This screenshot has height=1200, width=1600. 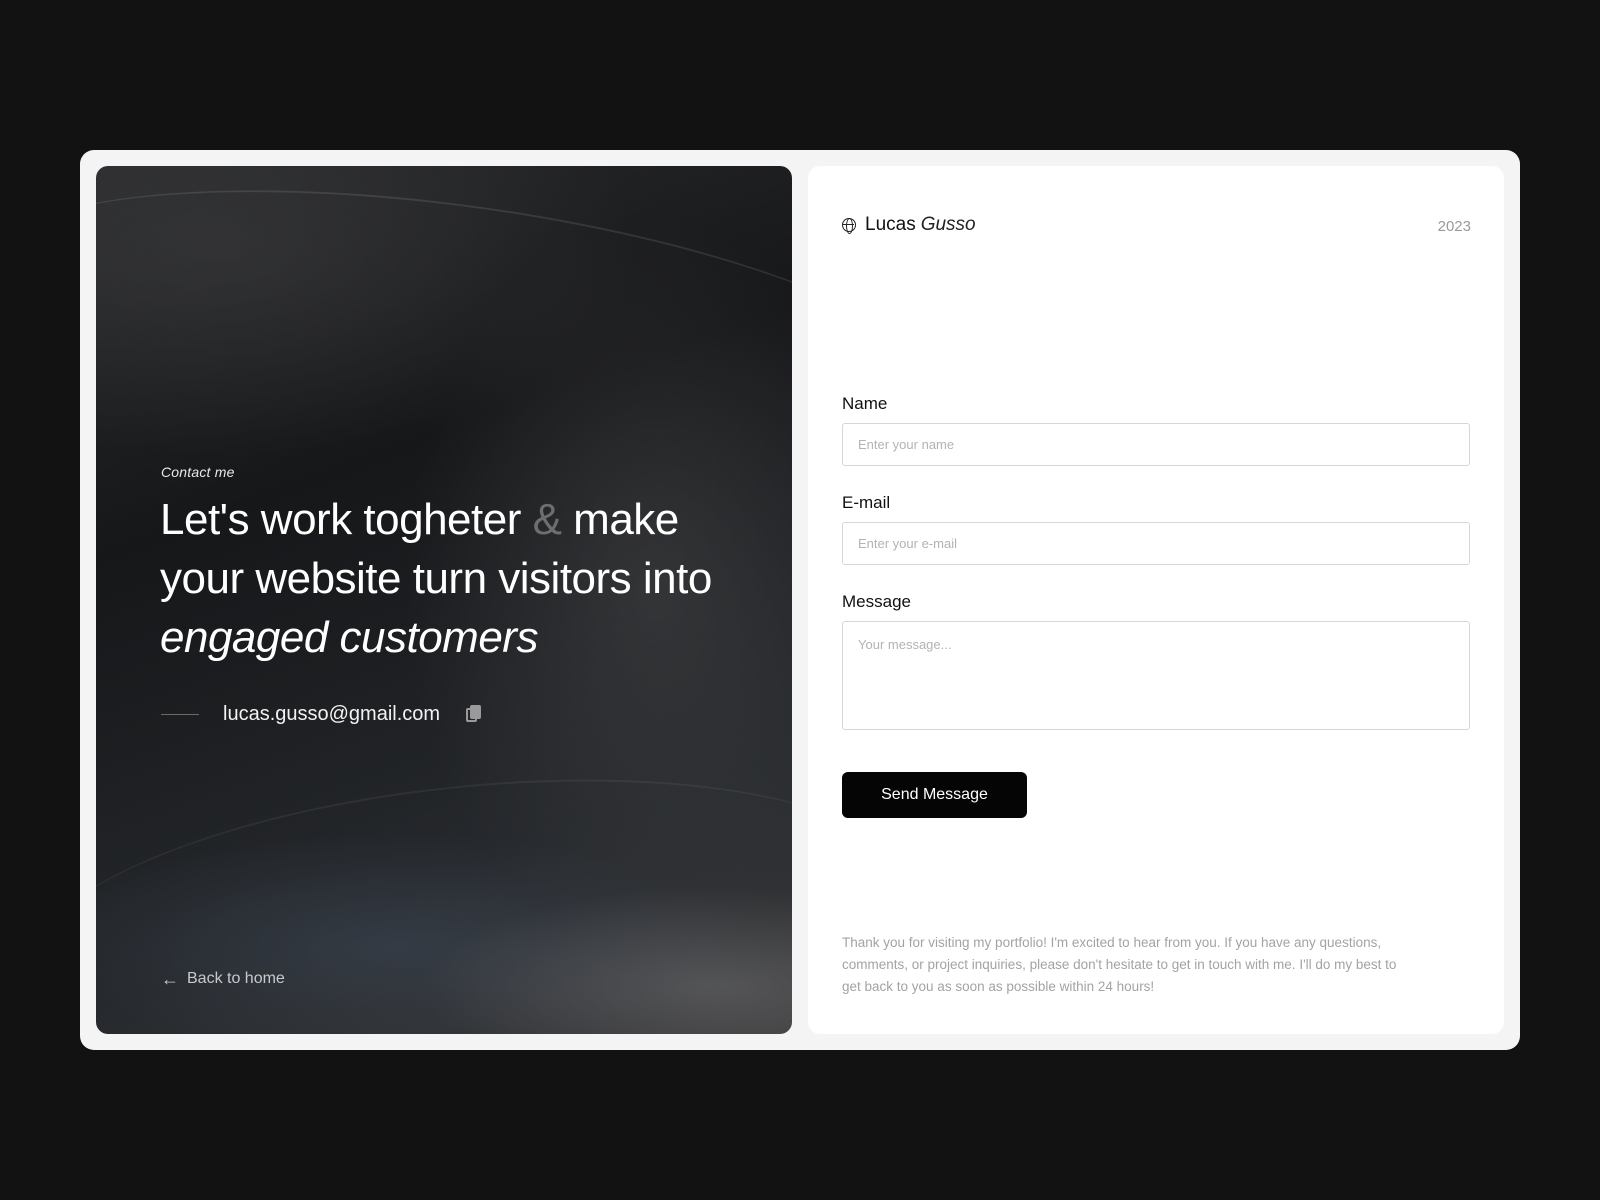 I want to click on email-input, so click(x=1156, y=543).